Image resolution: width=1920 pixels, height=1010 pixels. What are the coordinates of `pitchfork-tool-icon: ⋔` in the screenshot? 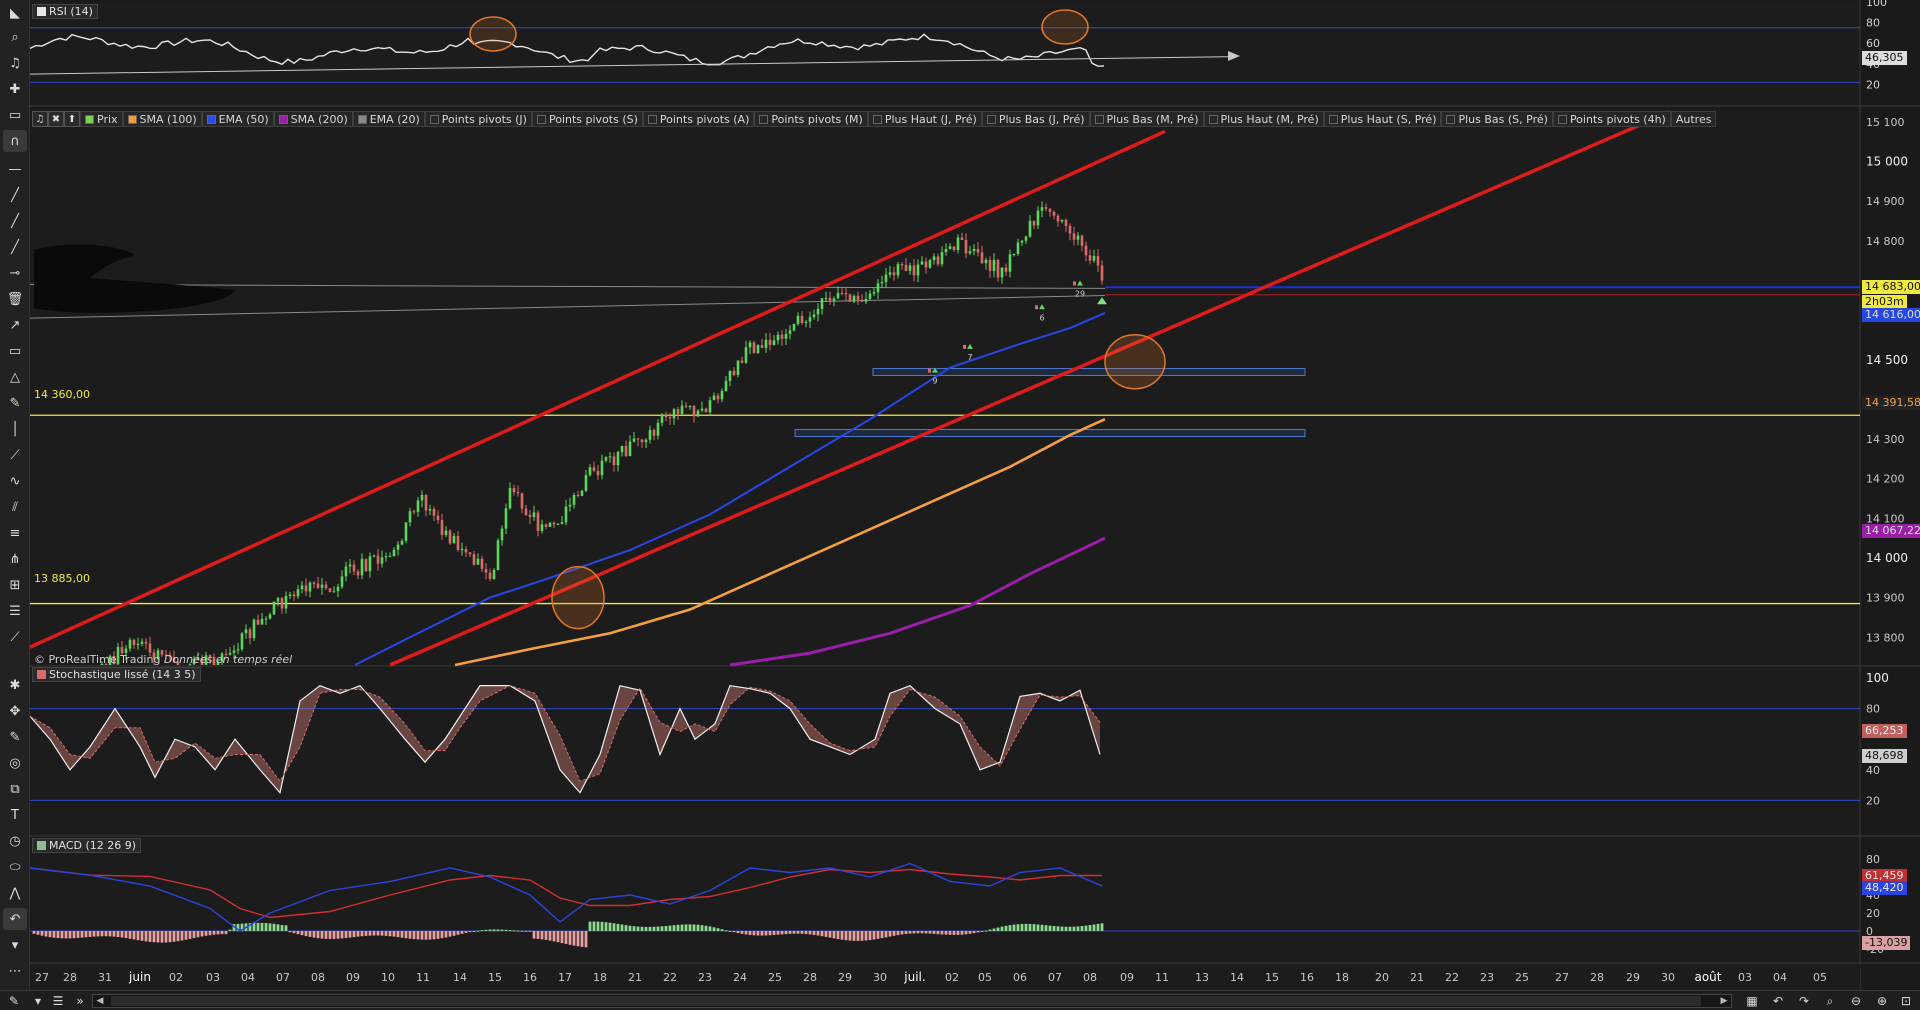 It's located at (15, 559).